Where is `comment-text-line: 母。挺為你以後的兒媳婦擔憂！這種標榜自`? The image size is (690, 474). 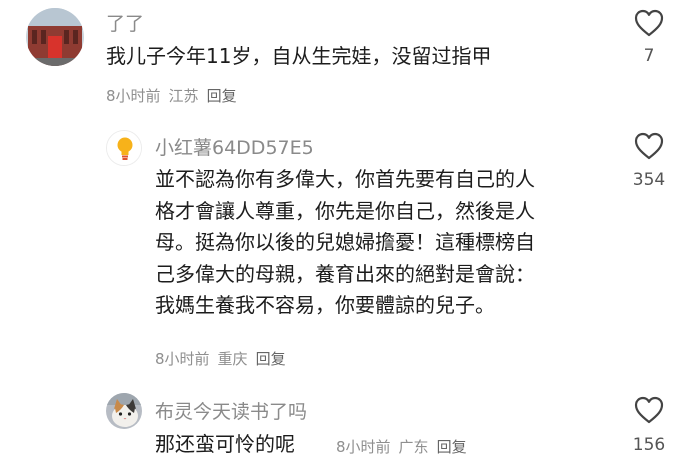 comment-text-line: 母。挺為你以後的兒媳婦擔憂！這種標榜自 is located at coordinates (345, 242).